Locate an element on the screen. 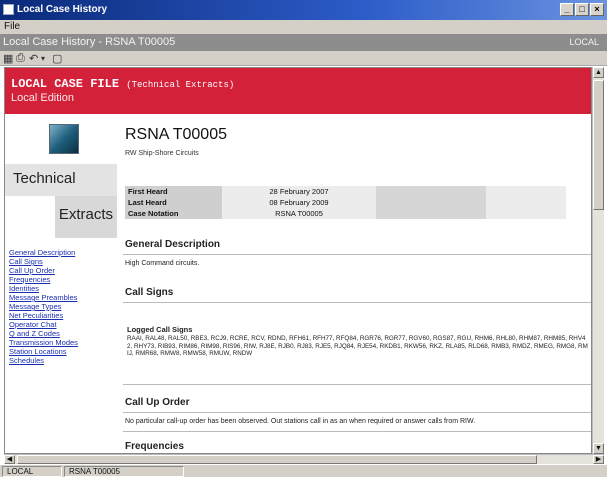 The image size is (607, 477). table-row: Case Notation RSNA T00005 is located at coordinates (345, 213).